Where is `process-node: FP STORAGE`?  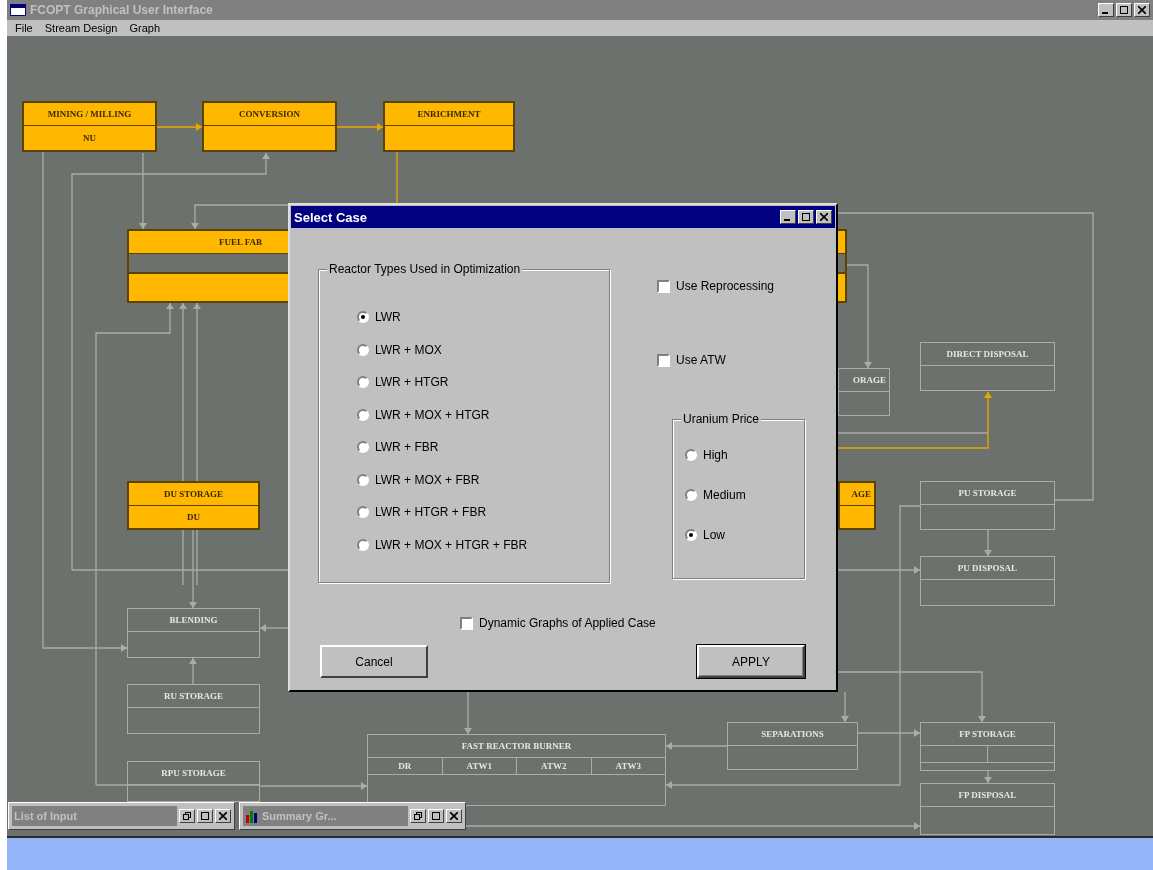 process-node: FP STORAGE is located at coordinates (987, 746).